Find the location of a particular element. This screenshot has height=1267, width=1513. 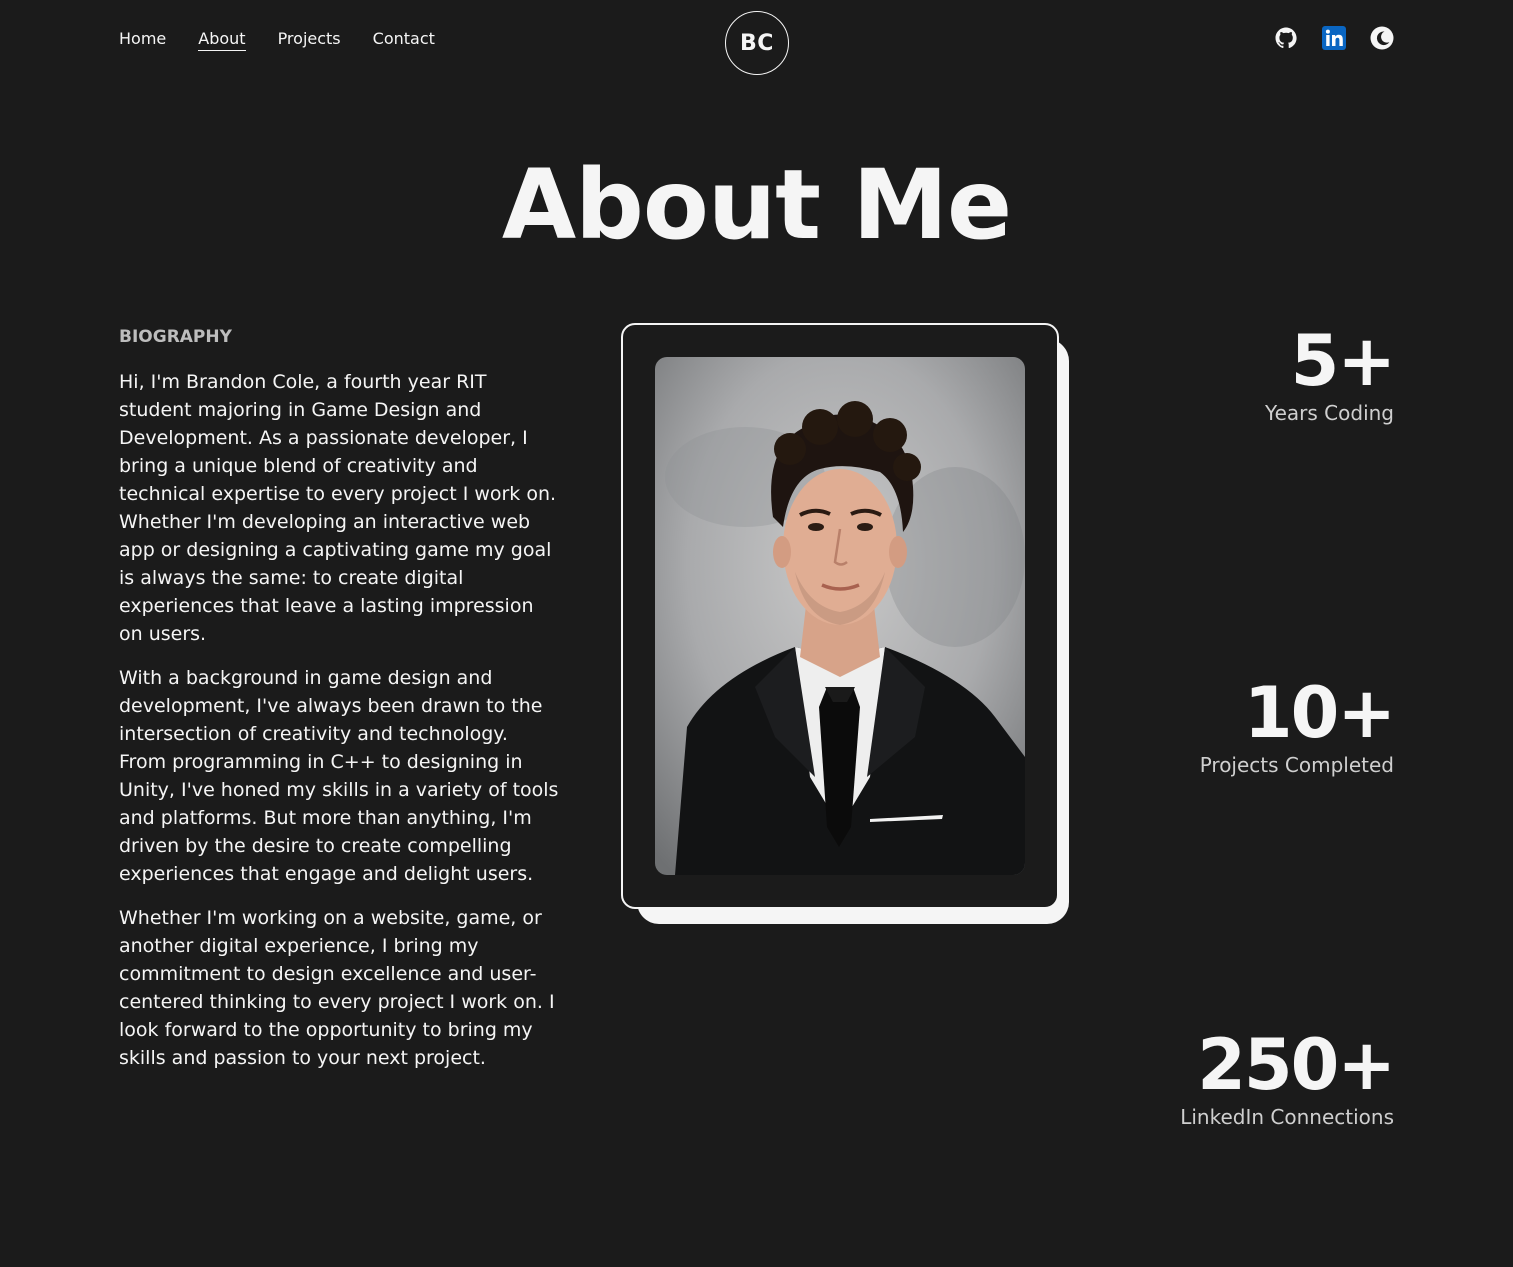

nav-projects-link: Projects is located at coordinates (309, 39).